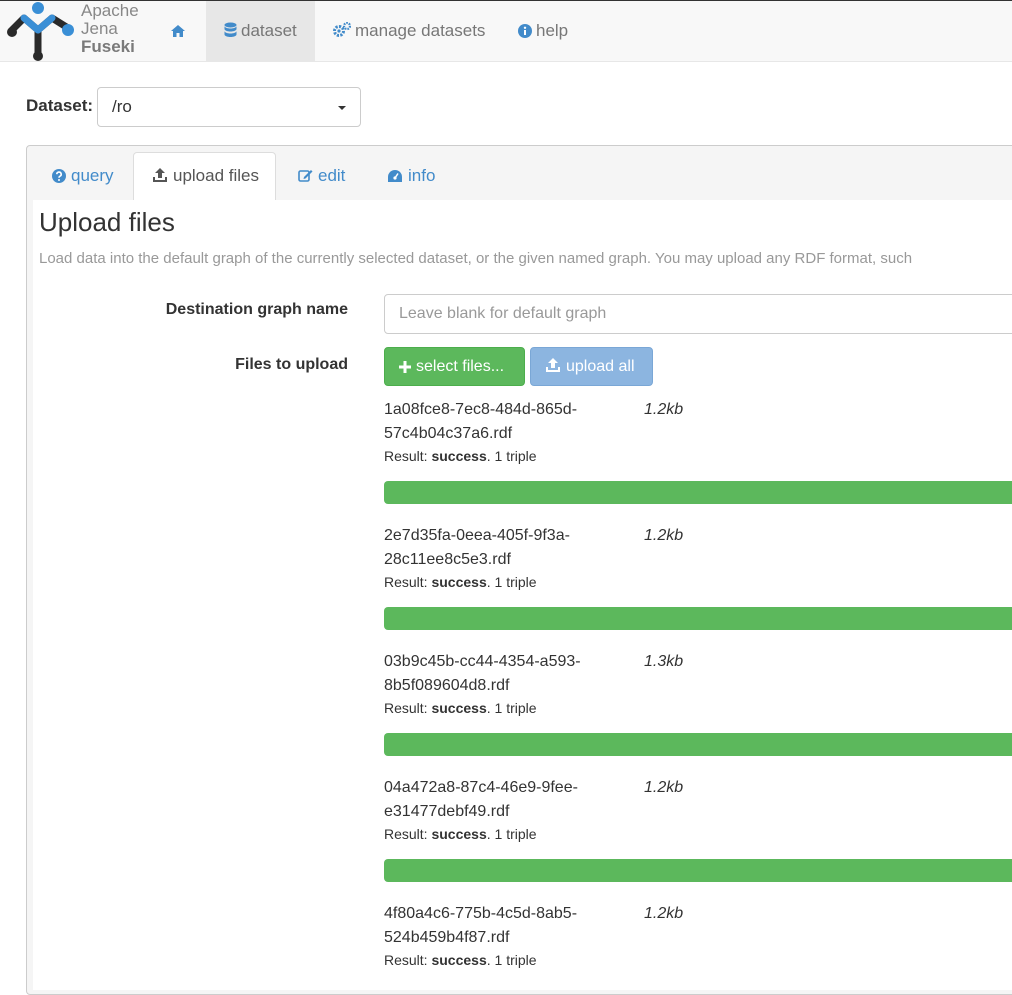  Describe the element at coordinates (305, 176) in the screenshot. I see `edit-icon` at that location.